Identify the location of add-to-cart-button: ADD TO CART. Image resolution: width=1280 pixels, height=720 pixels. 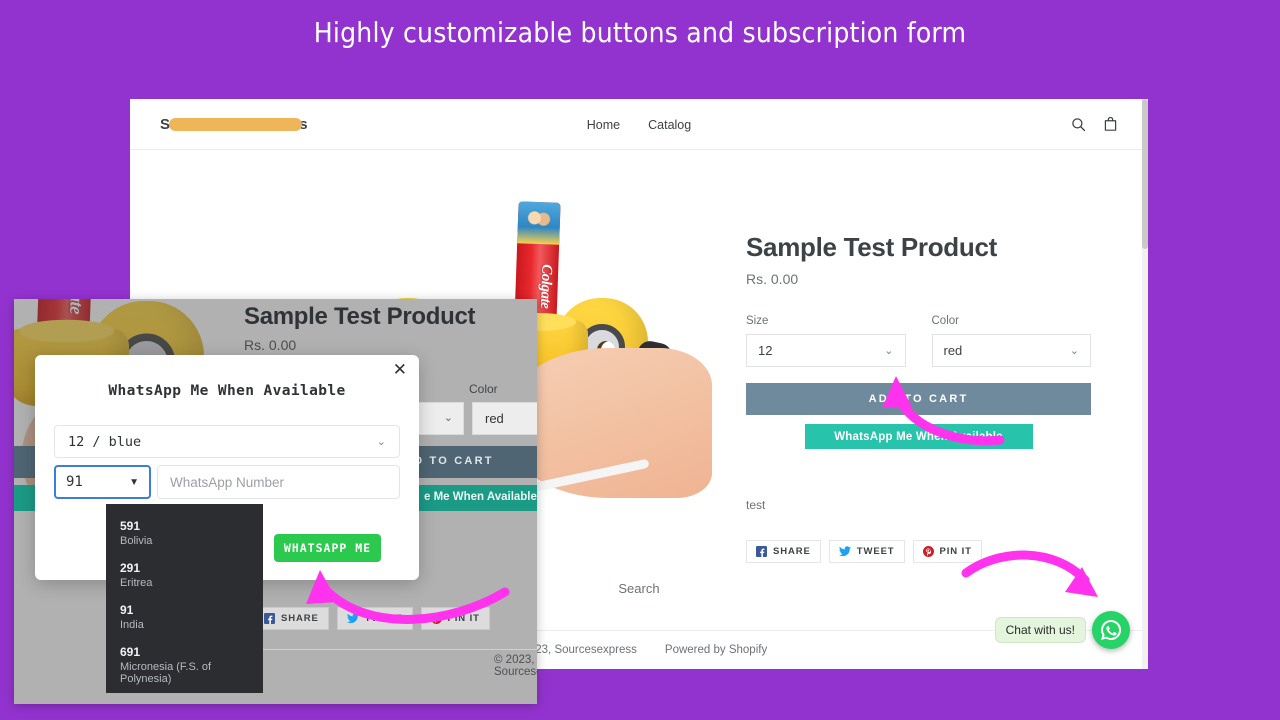
(918, 399).